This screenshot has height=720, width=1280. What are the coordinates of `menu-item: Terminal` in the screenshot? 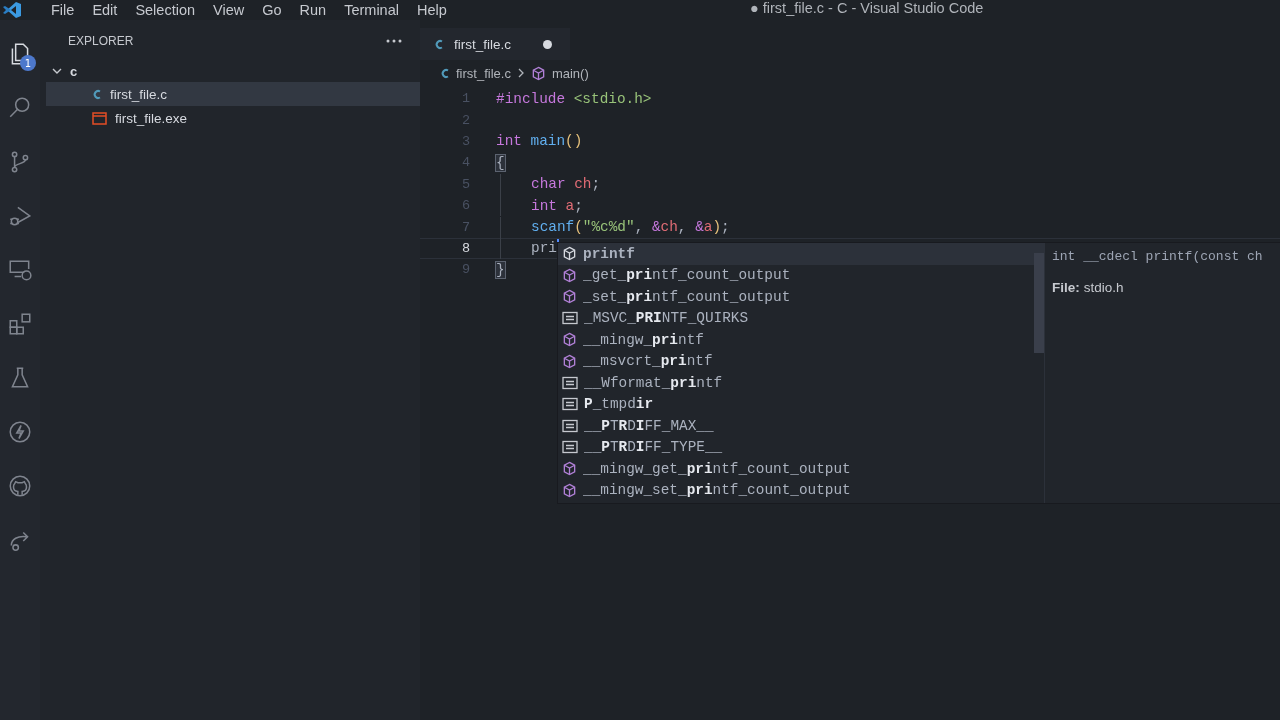 It's located at (371, 10).